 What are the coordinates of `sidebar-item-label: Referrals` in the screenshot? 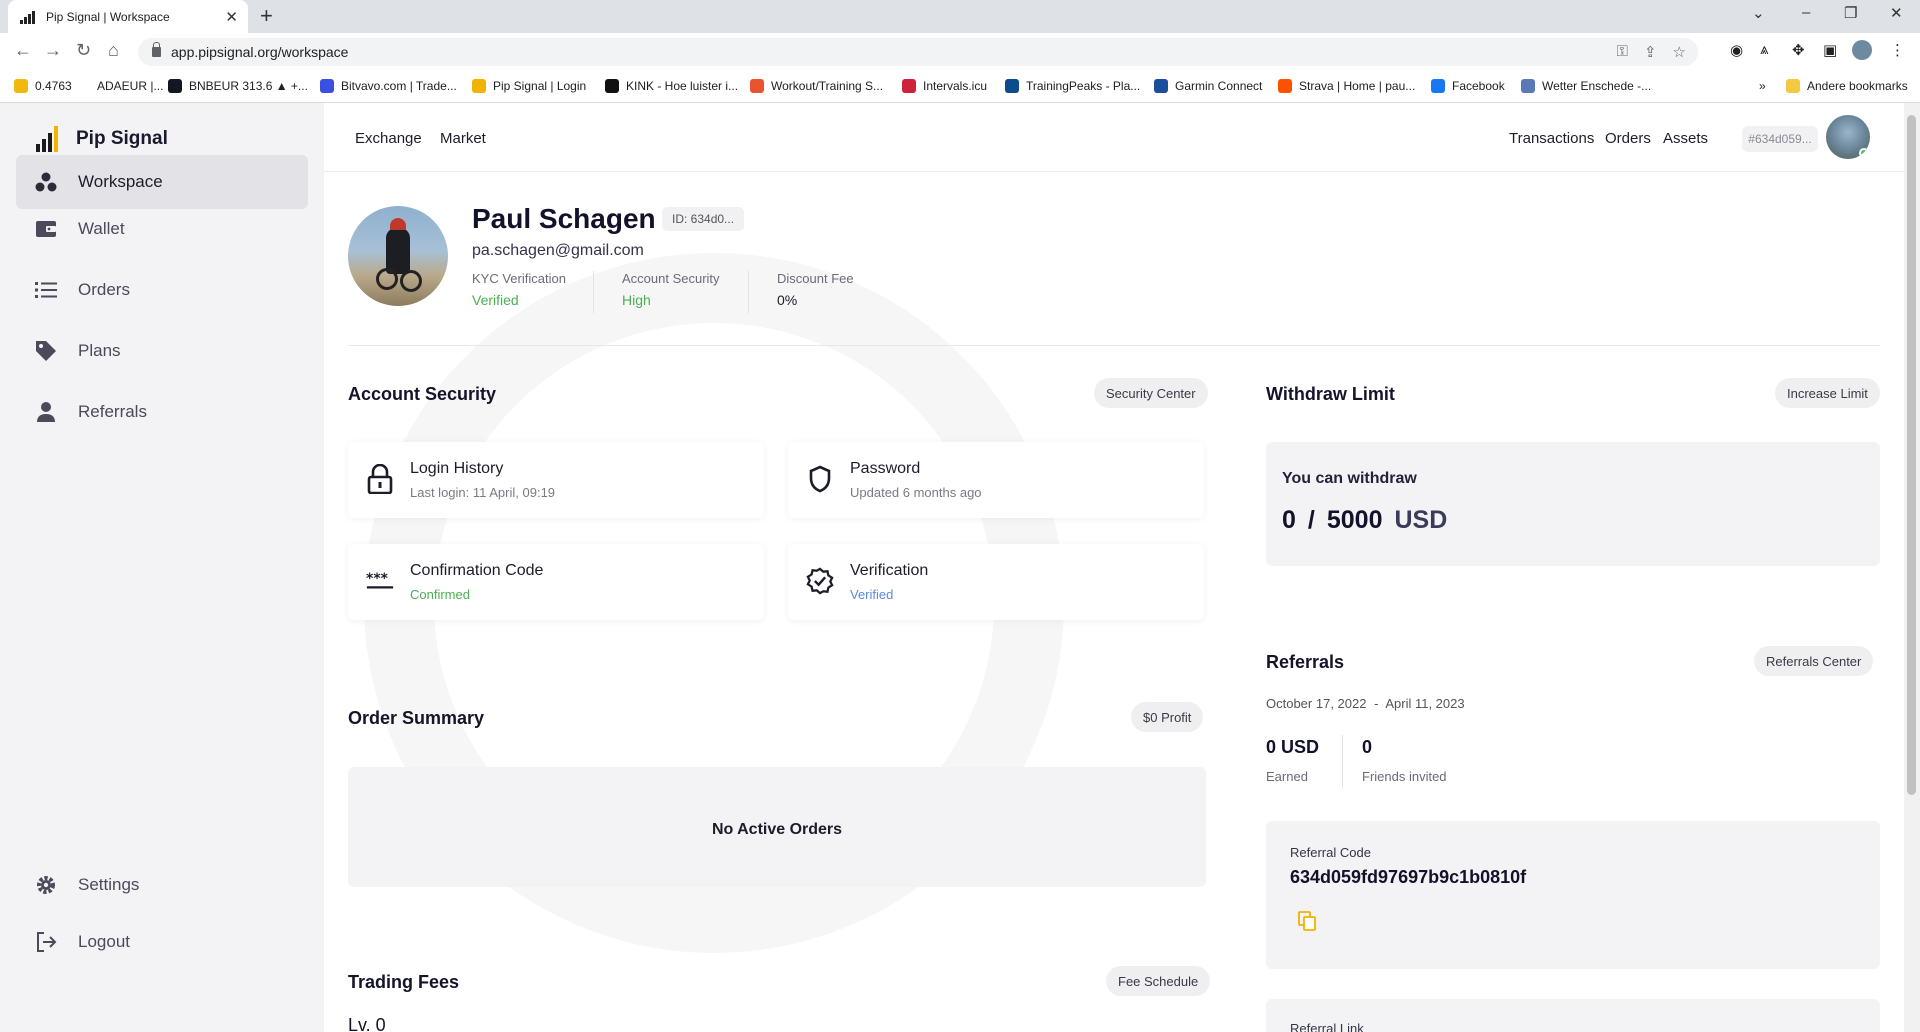 It's located at (112, 411).